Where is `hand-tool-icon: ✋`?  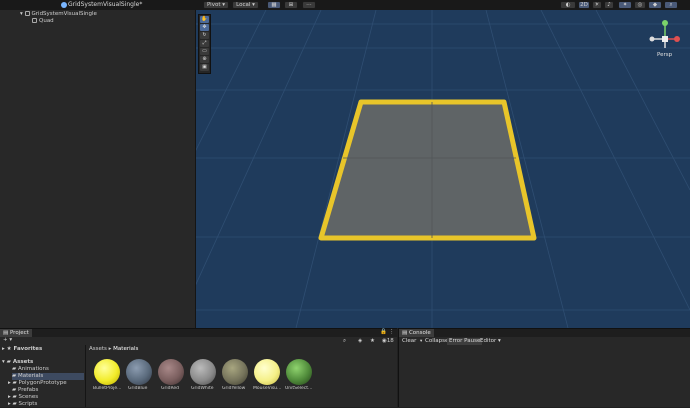 hand-tool-icon: ✋ is located at coordinates (204, 19).